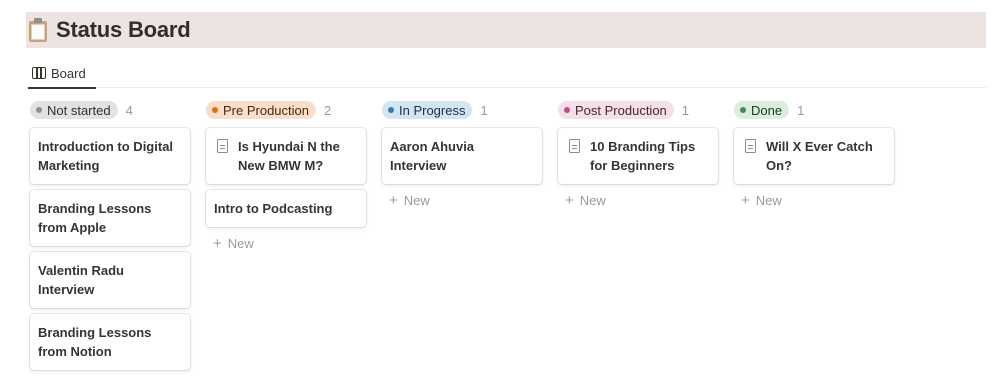 The height and width of the screenshot is (379, 1005). I want to click on column-header: Post Production 1, so click(638, 110).